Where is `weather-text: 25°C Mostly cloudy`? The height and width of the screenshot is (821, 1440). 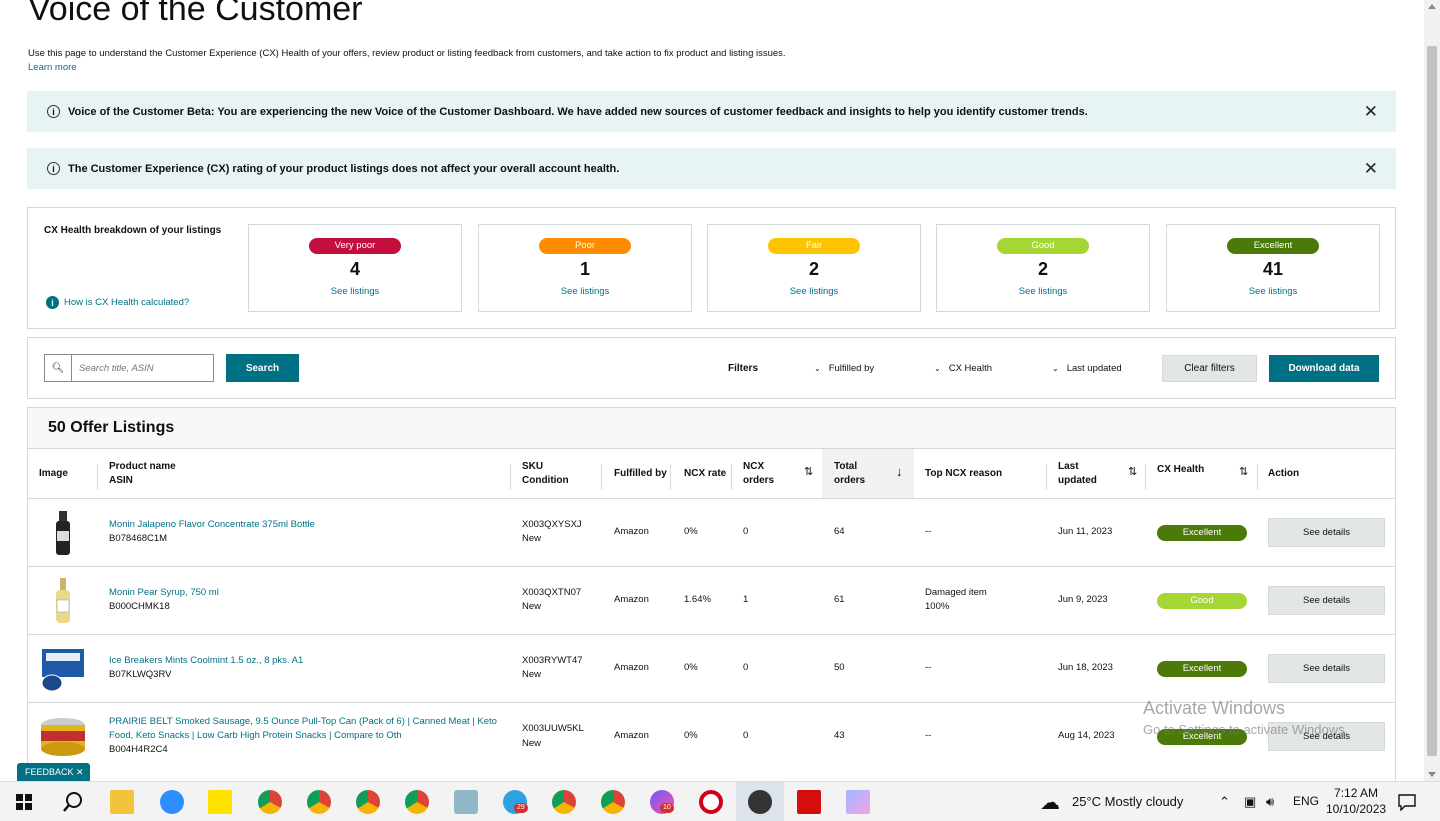 weather-text: 25°C Mostly cloudy is located at coordinates (1127, 801).